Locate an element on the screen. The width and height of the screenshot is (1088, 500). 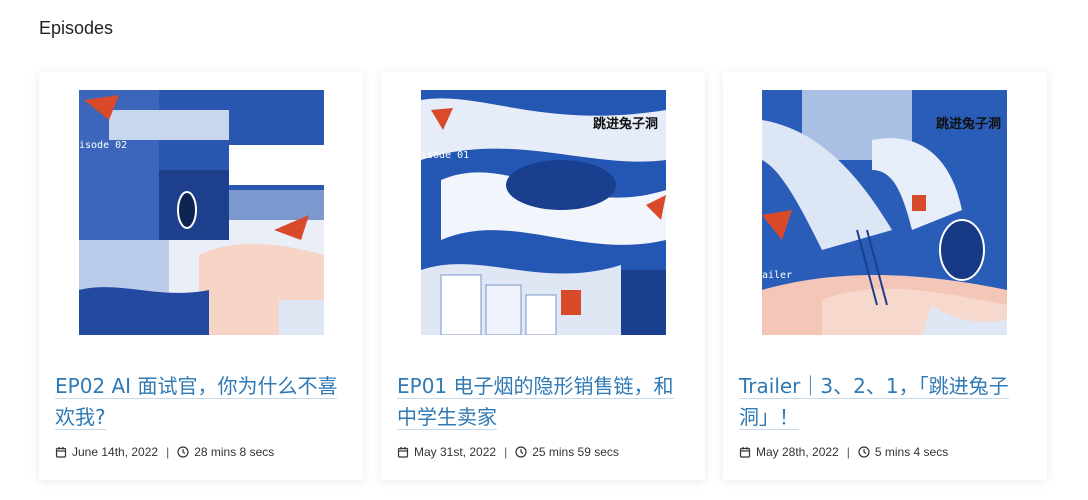
episode-title-link: EP01 电子烟的隐形销售链，和中学生卖家 is located at coordinates (545, 402).